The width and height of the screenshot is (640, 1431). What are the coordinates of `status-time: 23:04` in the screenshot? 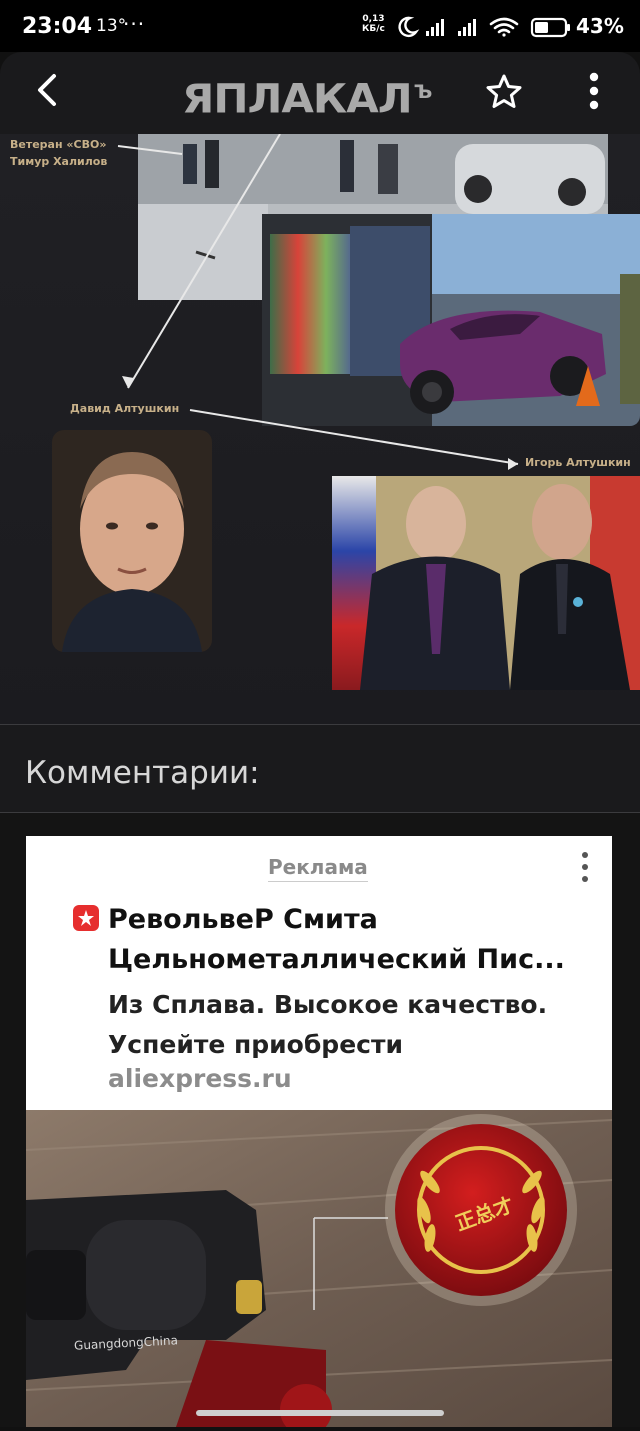 It's located at (57, 26).